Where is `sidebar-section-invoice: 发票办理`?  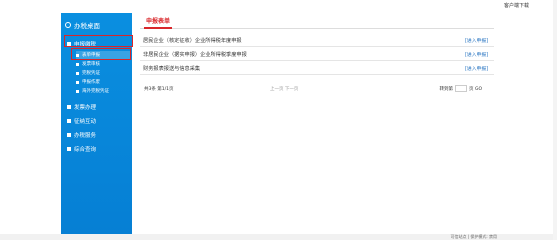
sidebar-section-invoice: 发票办理 is located at coordinates (97, 106).